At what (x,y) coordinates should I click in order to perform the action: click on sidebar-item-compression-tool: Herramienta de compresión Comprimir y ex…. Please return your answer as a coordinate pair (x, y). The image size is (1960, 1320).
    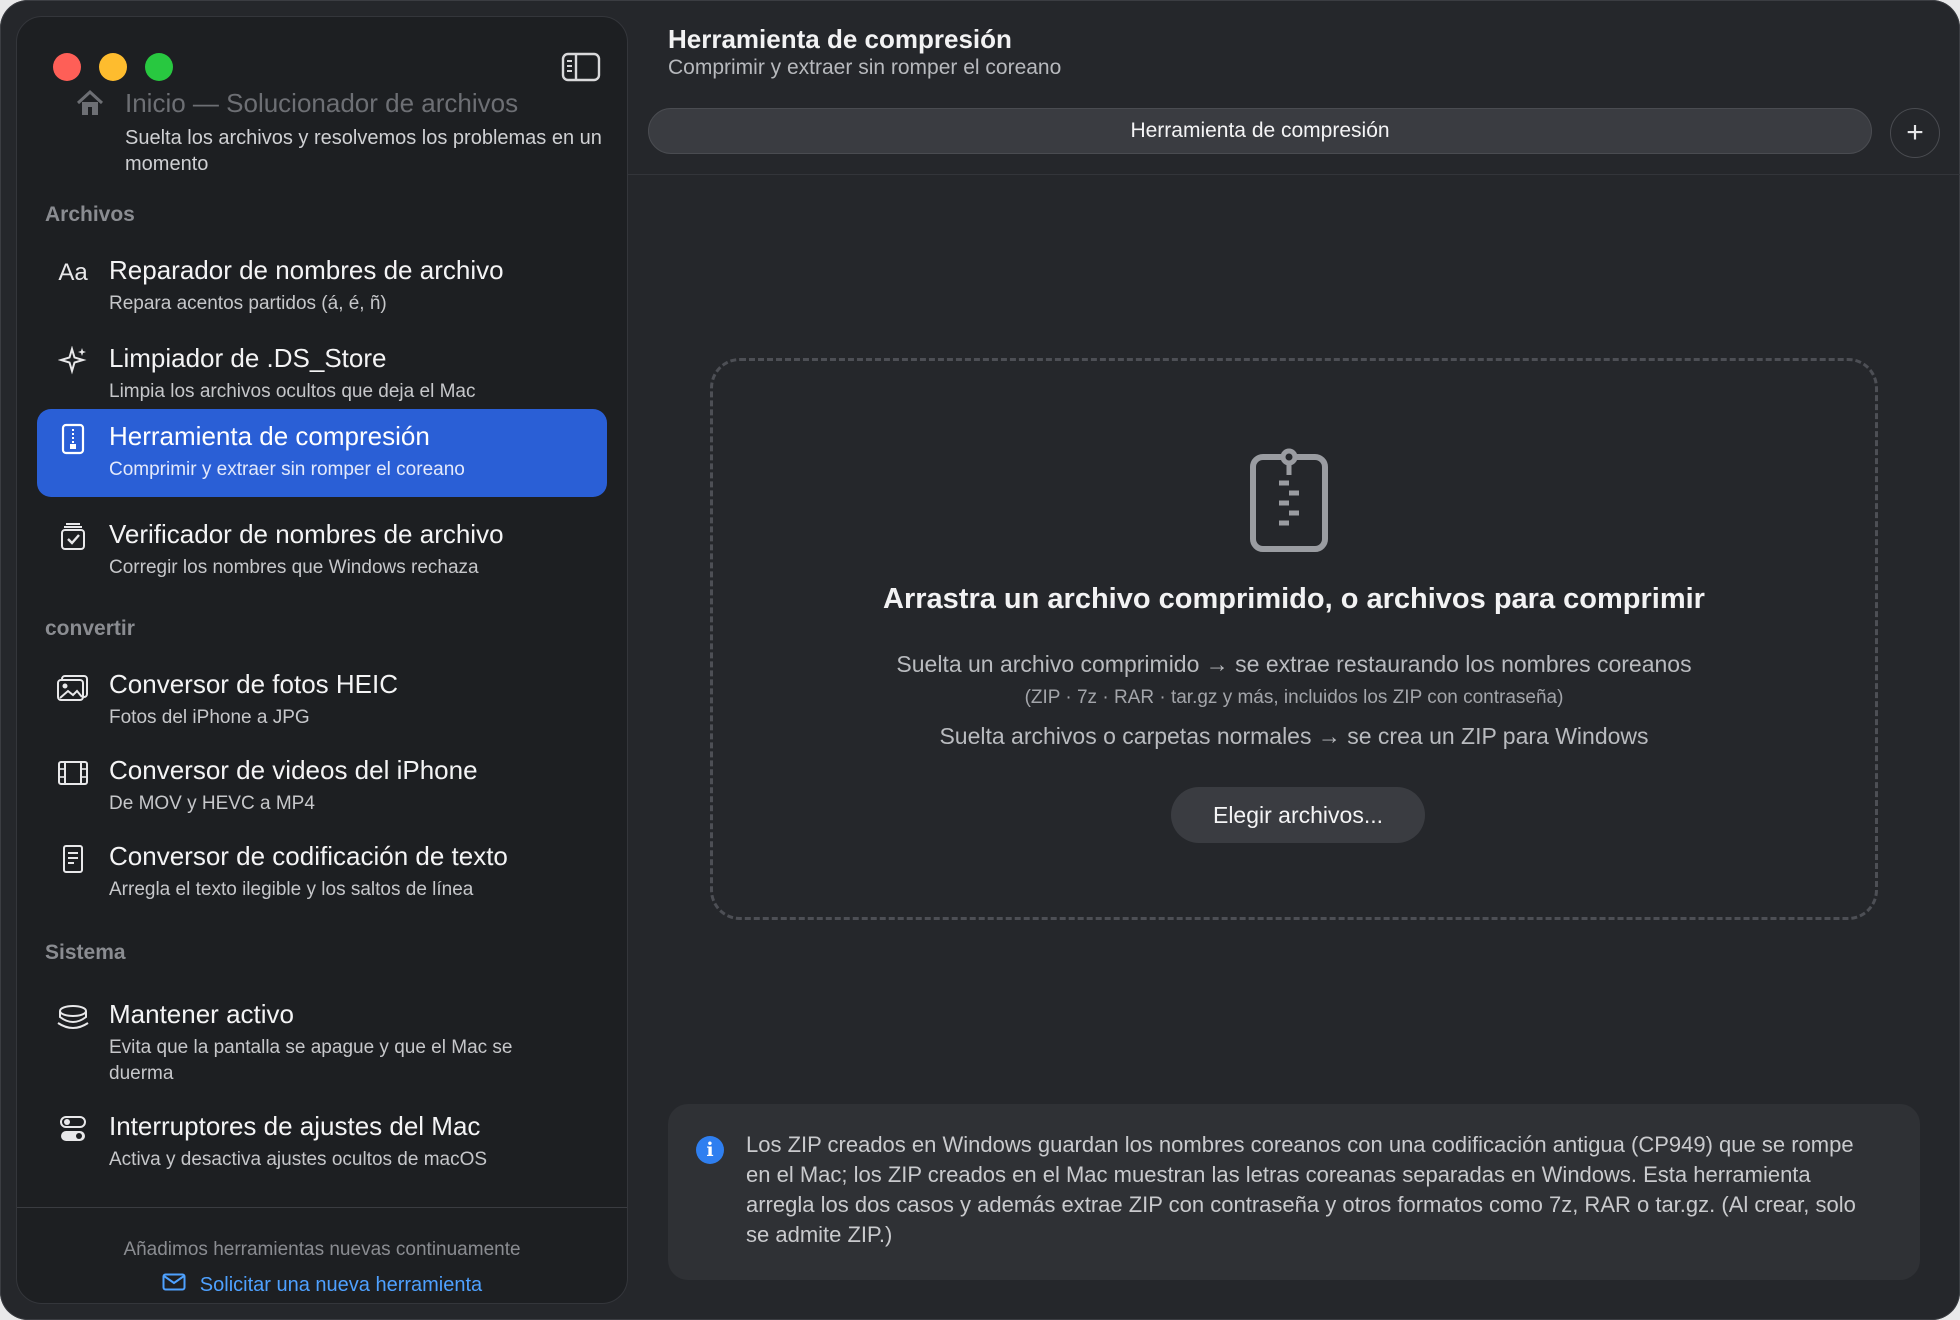
    Looking at the image, I should click on (322, 453).